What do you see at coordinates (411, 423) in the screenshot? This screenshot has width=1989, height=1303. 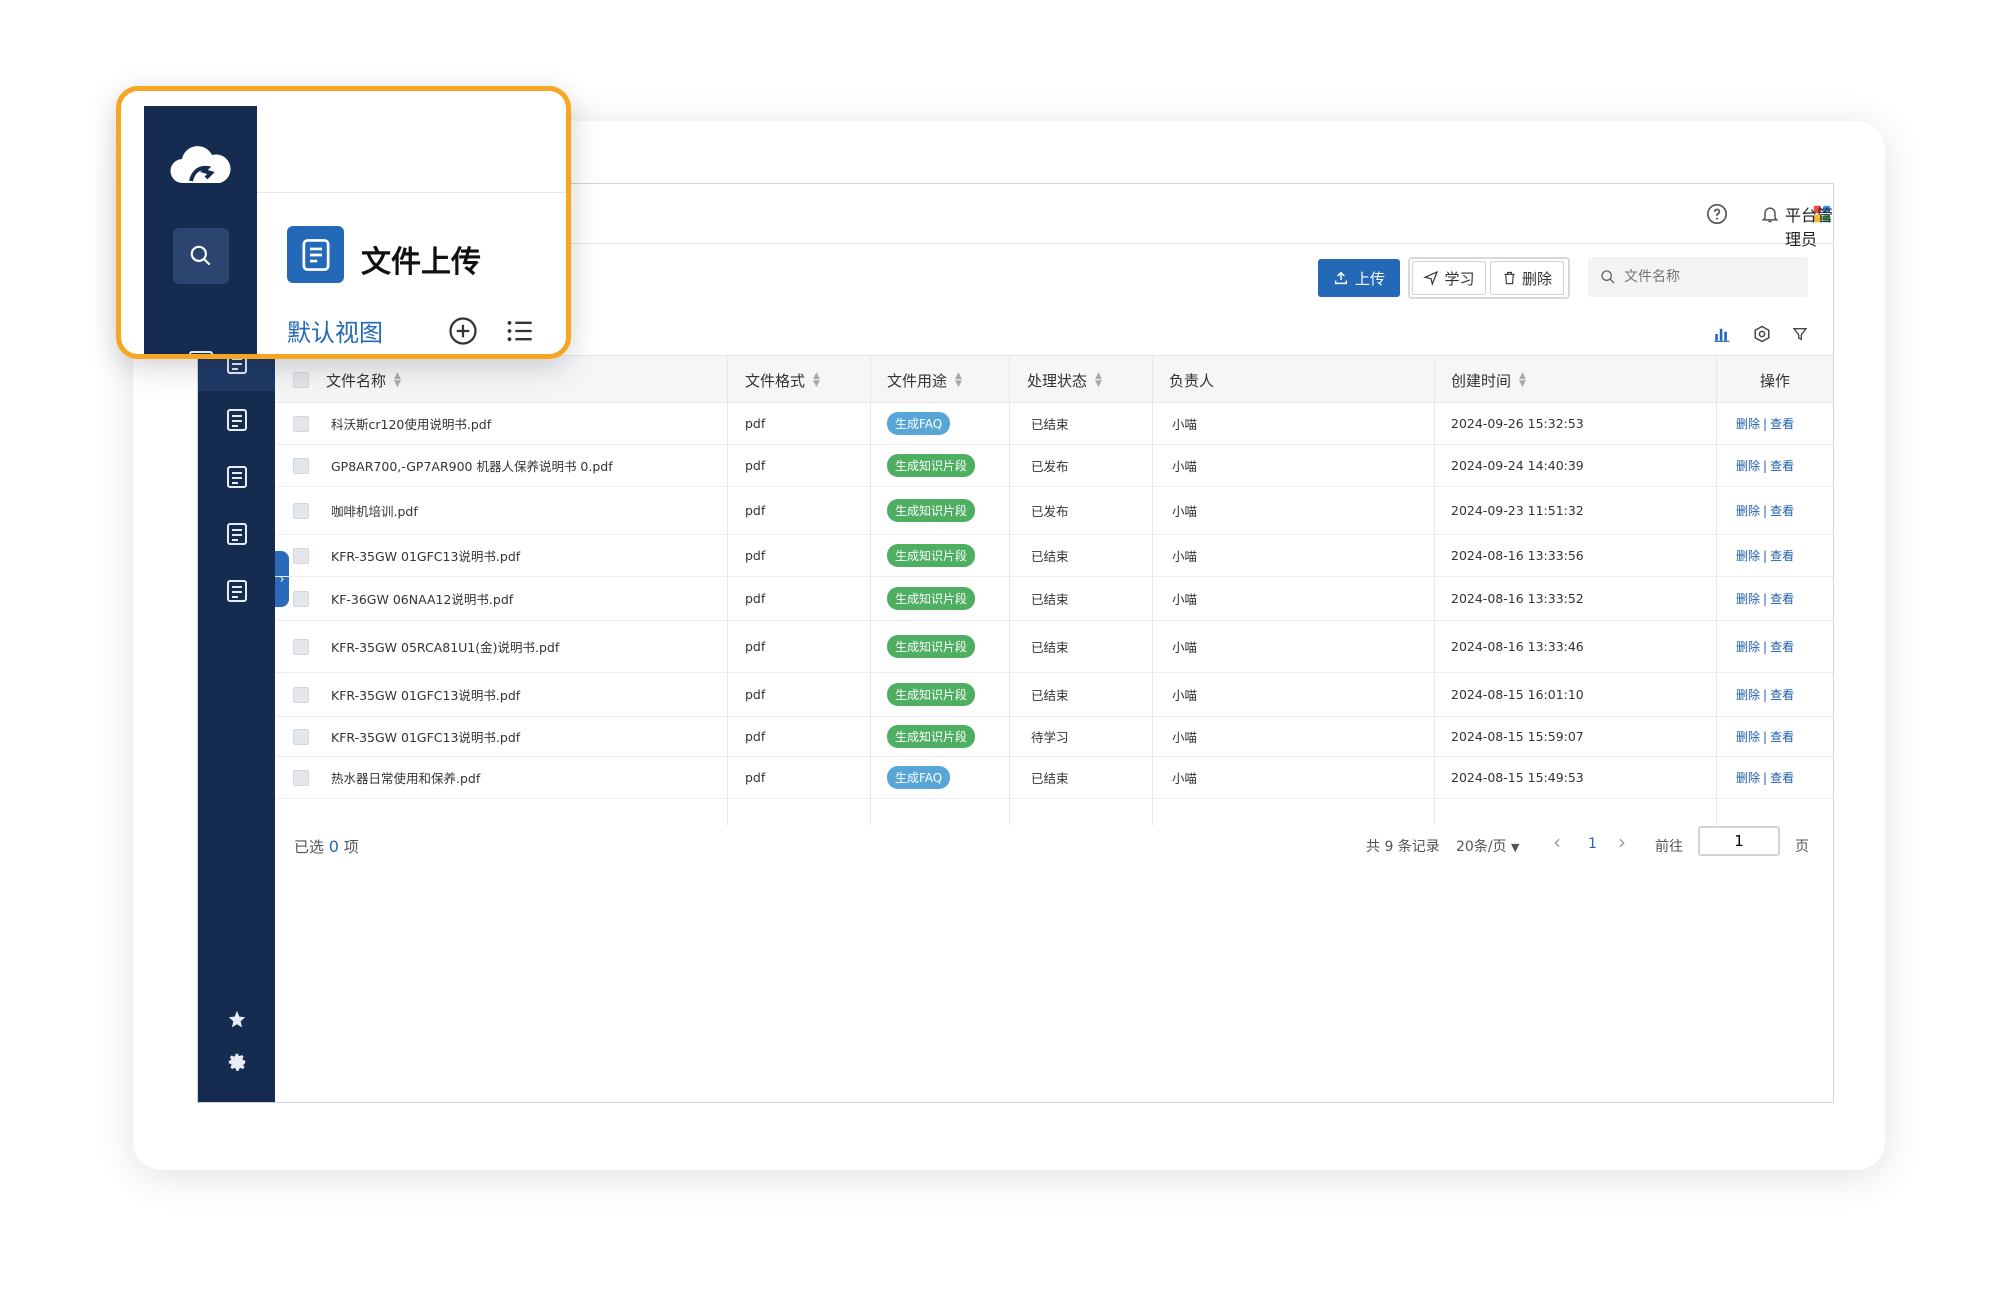 I see `file-name: 科沃斯cr120使用说明书.pdf` at bounding box center [411, 423].